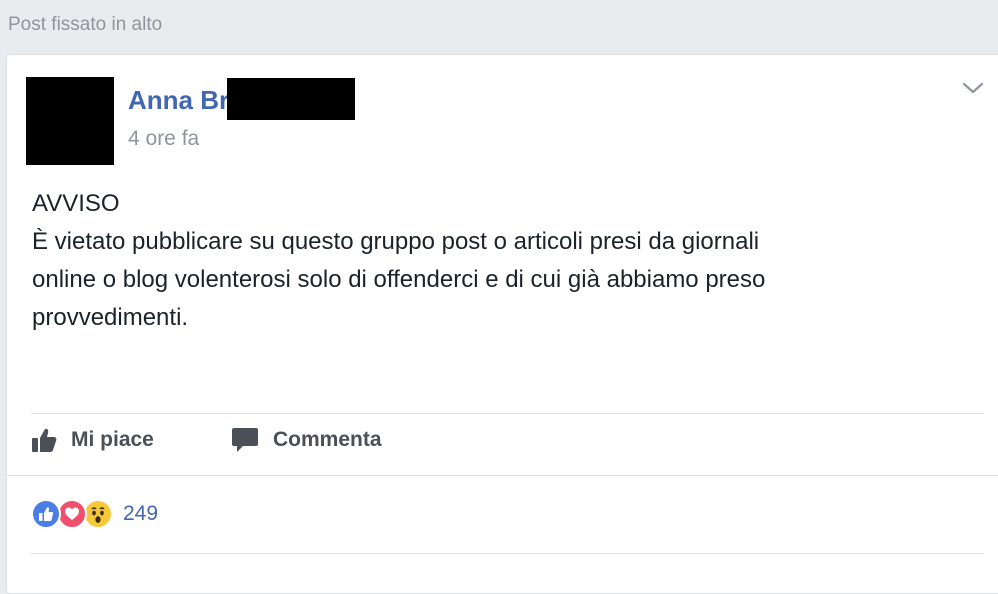 This screenshot has width=998, height=594. What do you see at coordinates (140, 514) in the screenshot?
I see `reaction-count: 249` at bounding box center [140, 514].